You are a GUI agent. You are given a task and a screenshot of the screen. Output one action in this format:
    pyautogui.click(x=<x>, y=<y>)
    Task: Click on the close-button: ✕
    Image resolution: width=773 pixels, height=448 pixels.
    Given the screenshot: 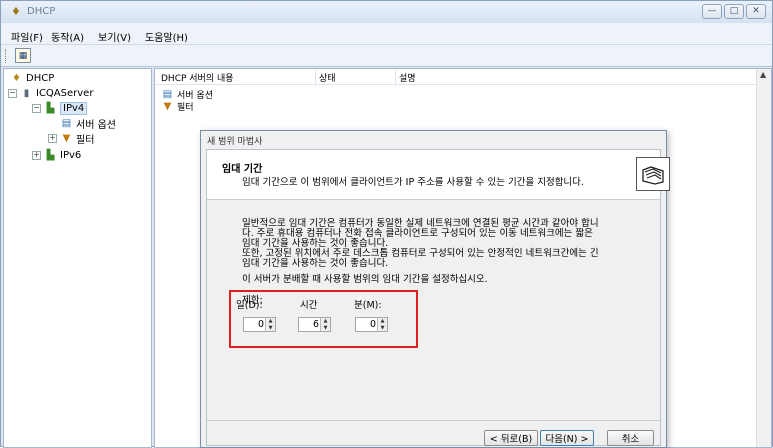 What is the action you would take?
    pyautogui.click(x=756, y=11)
    